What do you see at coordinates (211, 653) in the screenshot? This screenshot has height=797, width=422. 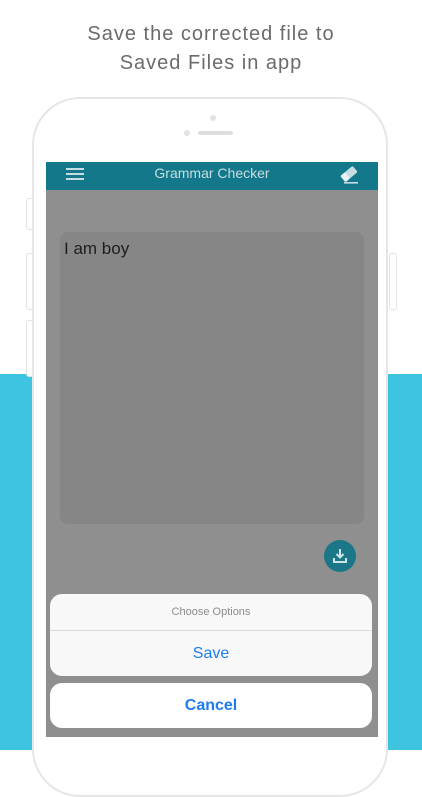 I see `save-button: Save` at bounding box center [211, 653].